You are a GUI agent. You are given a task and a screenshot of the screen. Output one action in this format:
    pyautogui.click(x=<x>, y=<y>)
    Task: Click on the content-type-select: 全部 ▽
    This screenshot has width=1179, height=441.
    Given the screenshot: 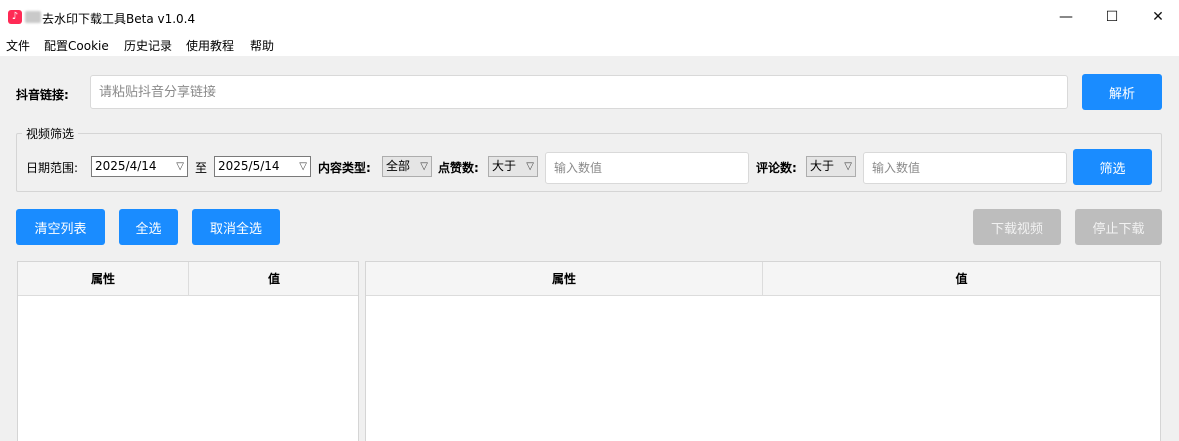 What is the action you would take?
    pyautogui.click(x=407, y=166)
    